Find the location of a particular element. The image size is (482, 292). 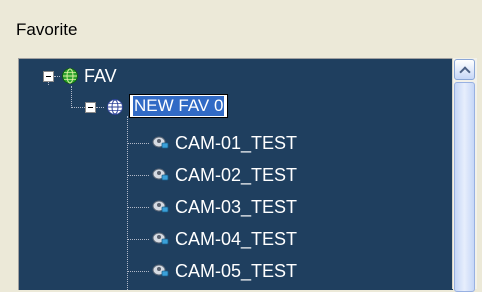

tree-node-new-fav: NEW FAV 0 is located at coordinates (179, 106).